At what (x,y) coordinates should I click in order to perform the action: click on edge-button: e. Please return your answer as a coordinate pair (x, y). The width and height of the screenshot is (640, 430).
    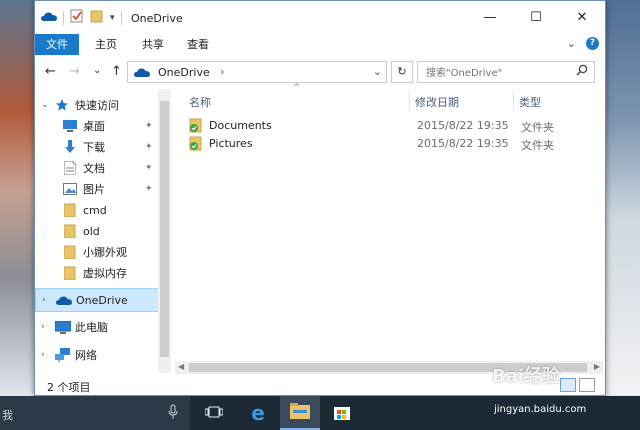
    Looking at the image, I should click on (258, 413).